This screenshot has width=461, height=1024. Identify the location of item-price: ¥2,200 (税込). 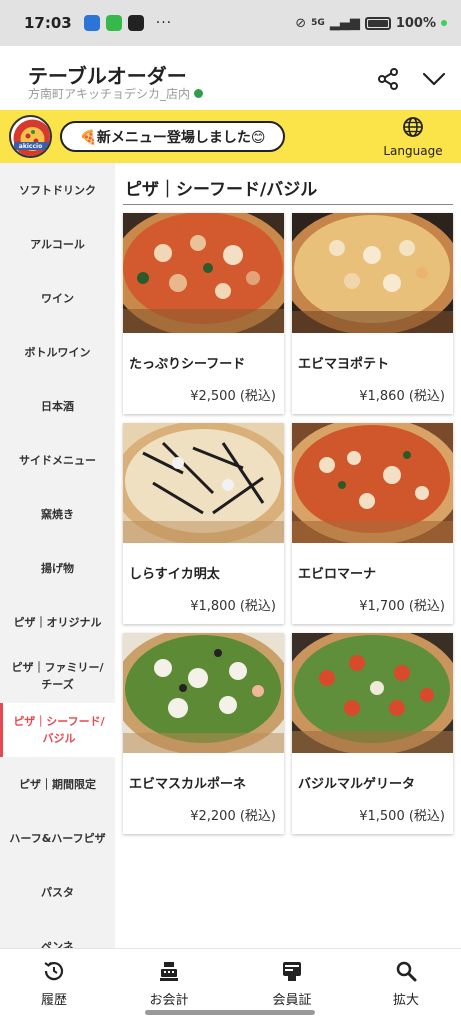
(233, 816).